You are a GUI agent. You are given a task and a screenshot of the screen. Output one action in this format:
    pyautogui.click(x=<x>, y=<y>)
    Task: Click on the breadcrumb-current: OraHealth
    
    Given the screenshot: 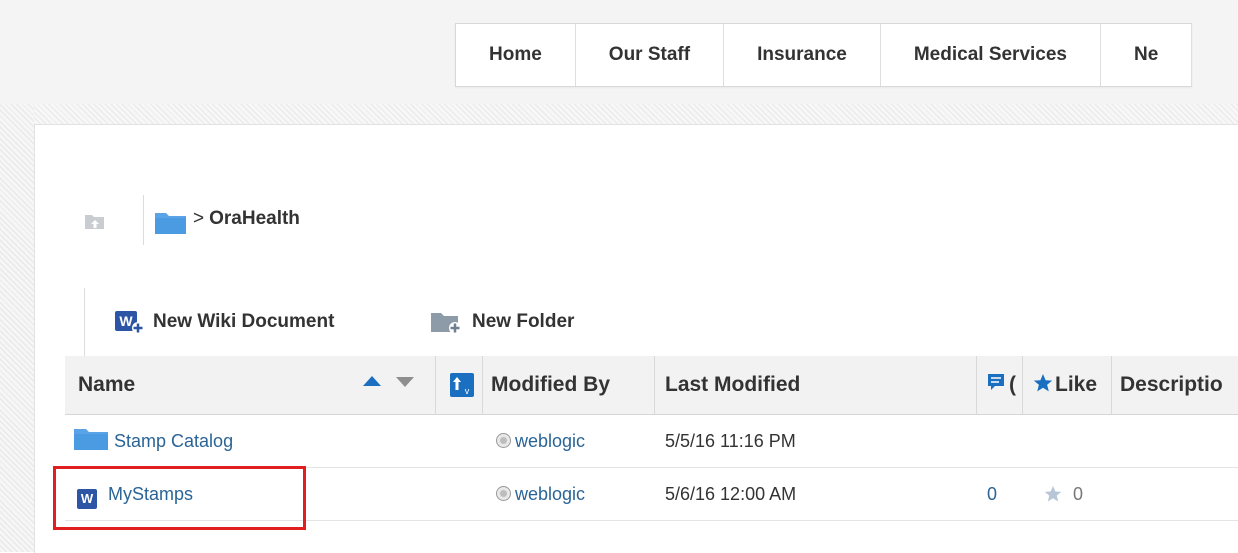 What is the action you would take?
    pyautogui.click(x=254, y=218)
    